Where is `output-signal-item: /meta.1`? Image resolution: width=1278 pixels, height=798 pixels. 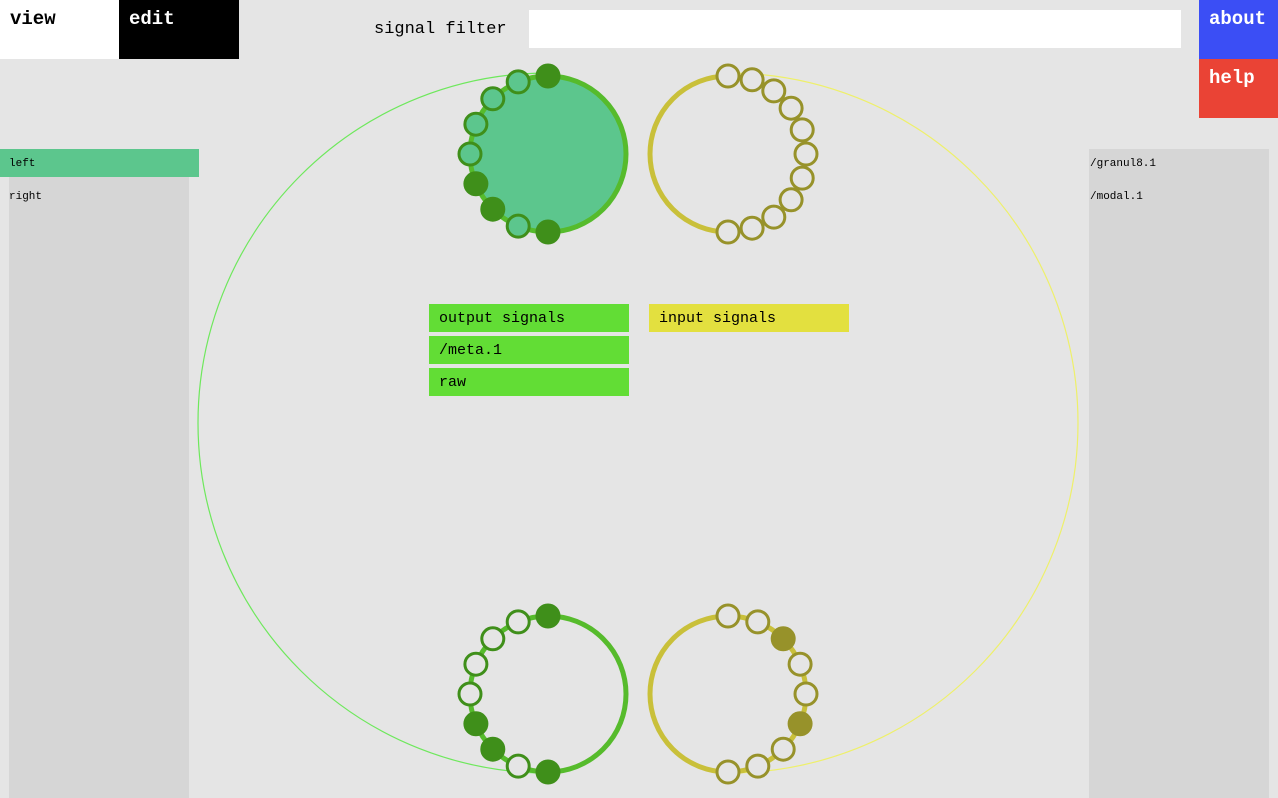 output-signal-item: /meta.1 is located at coordinates (529, 350).